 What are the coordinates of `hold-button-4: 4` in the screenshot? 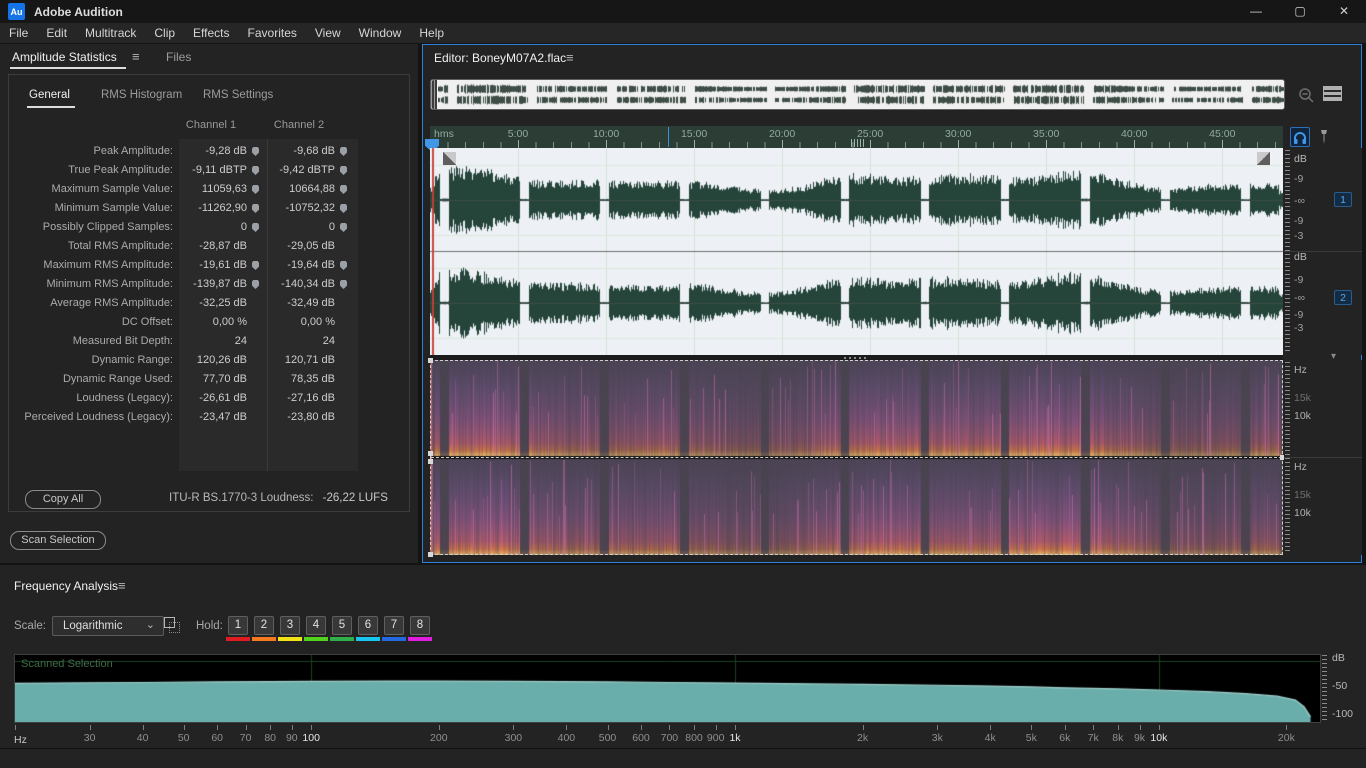 It's located at (316, 625).